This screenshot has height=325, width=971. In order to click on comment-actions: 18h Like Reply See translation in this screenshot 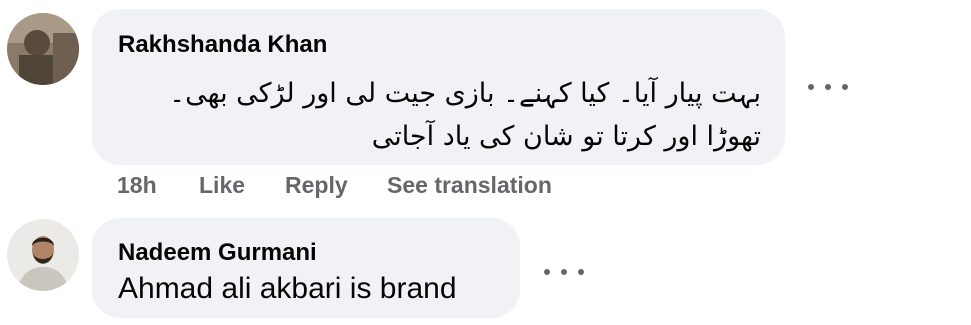, I will do `click(334, 185)`.